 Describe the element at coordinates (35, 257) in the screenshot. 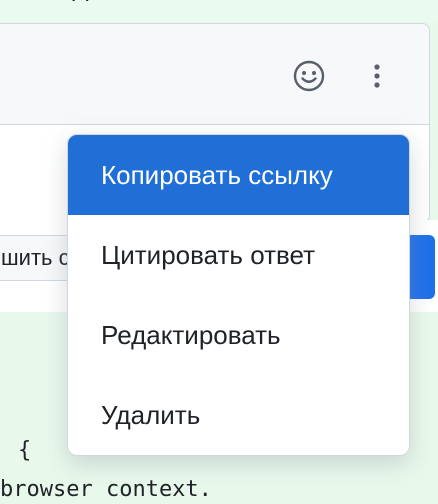

I see `resolve-button-label: шить с` at that location.